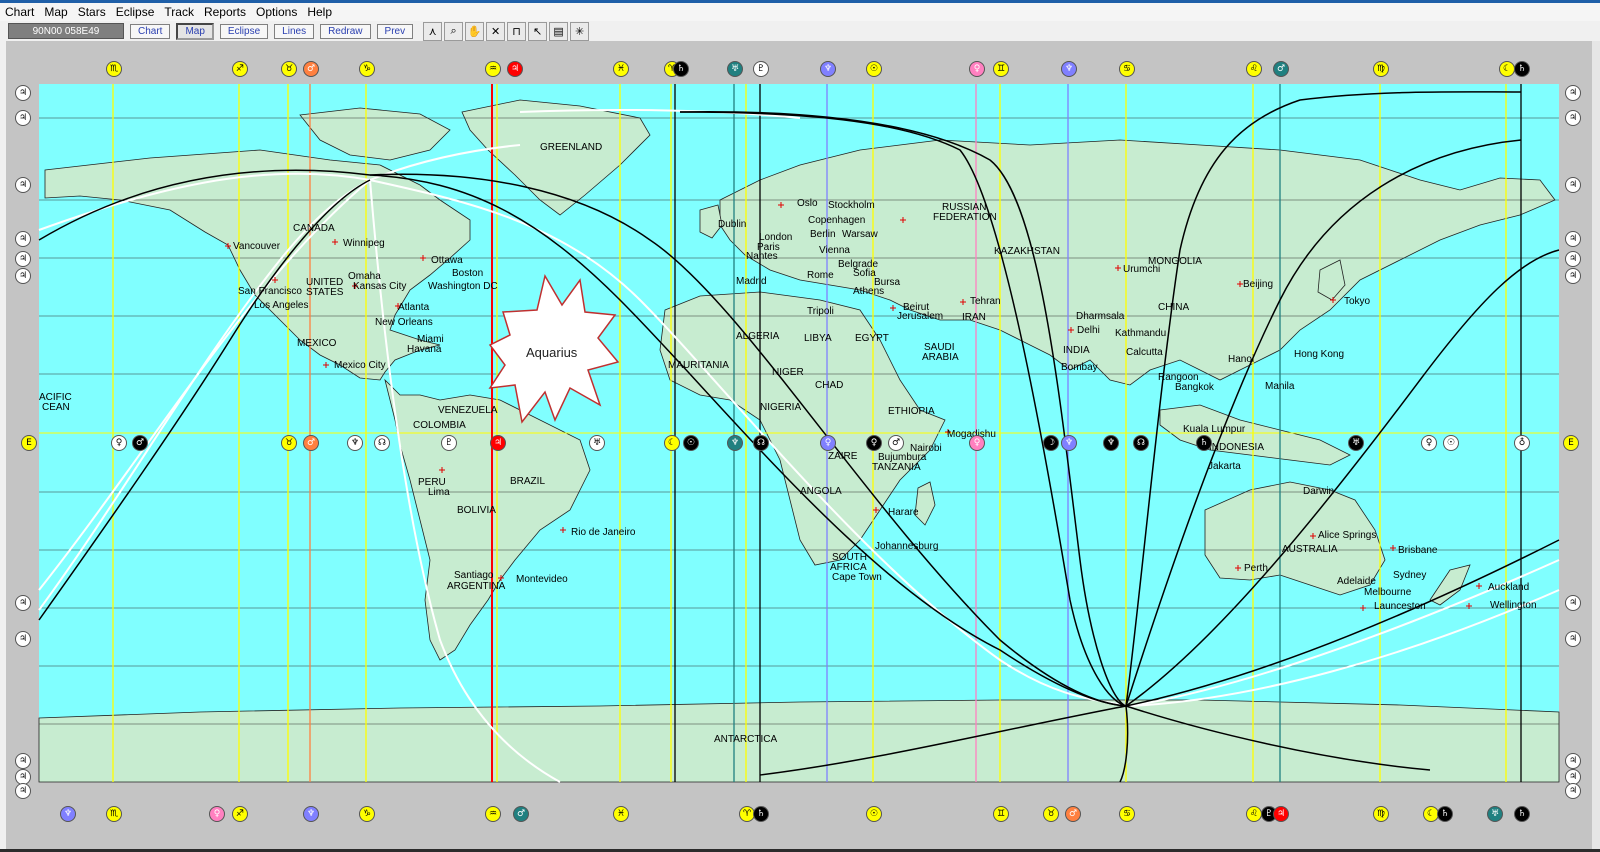  What do you see at coordinates (1507, 69) in the screenshot?
I see `top-glyph-icon: ☾` at bounding box center [1507, 69].